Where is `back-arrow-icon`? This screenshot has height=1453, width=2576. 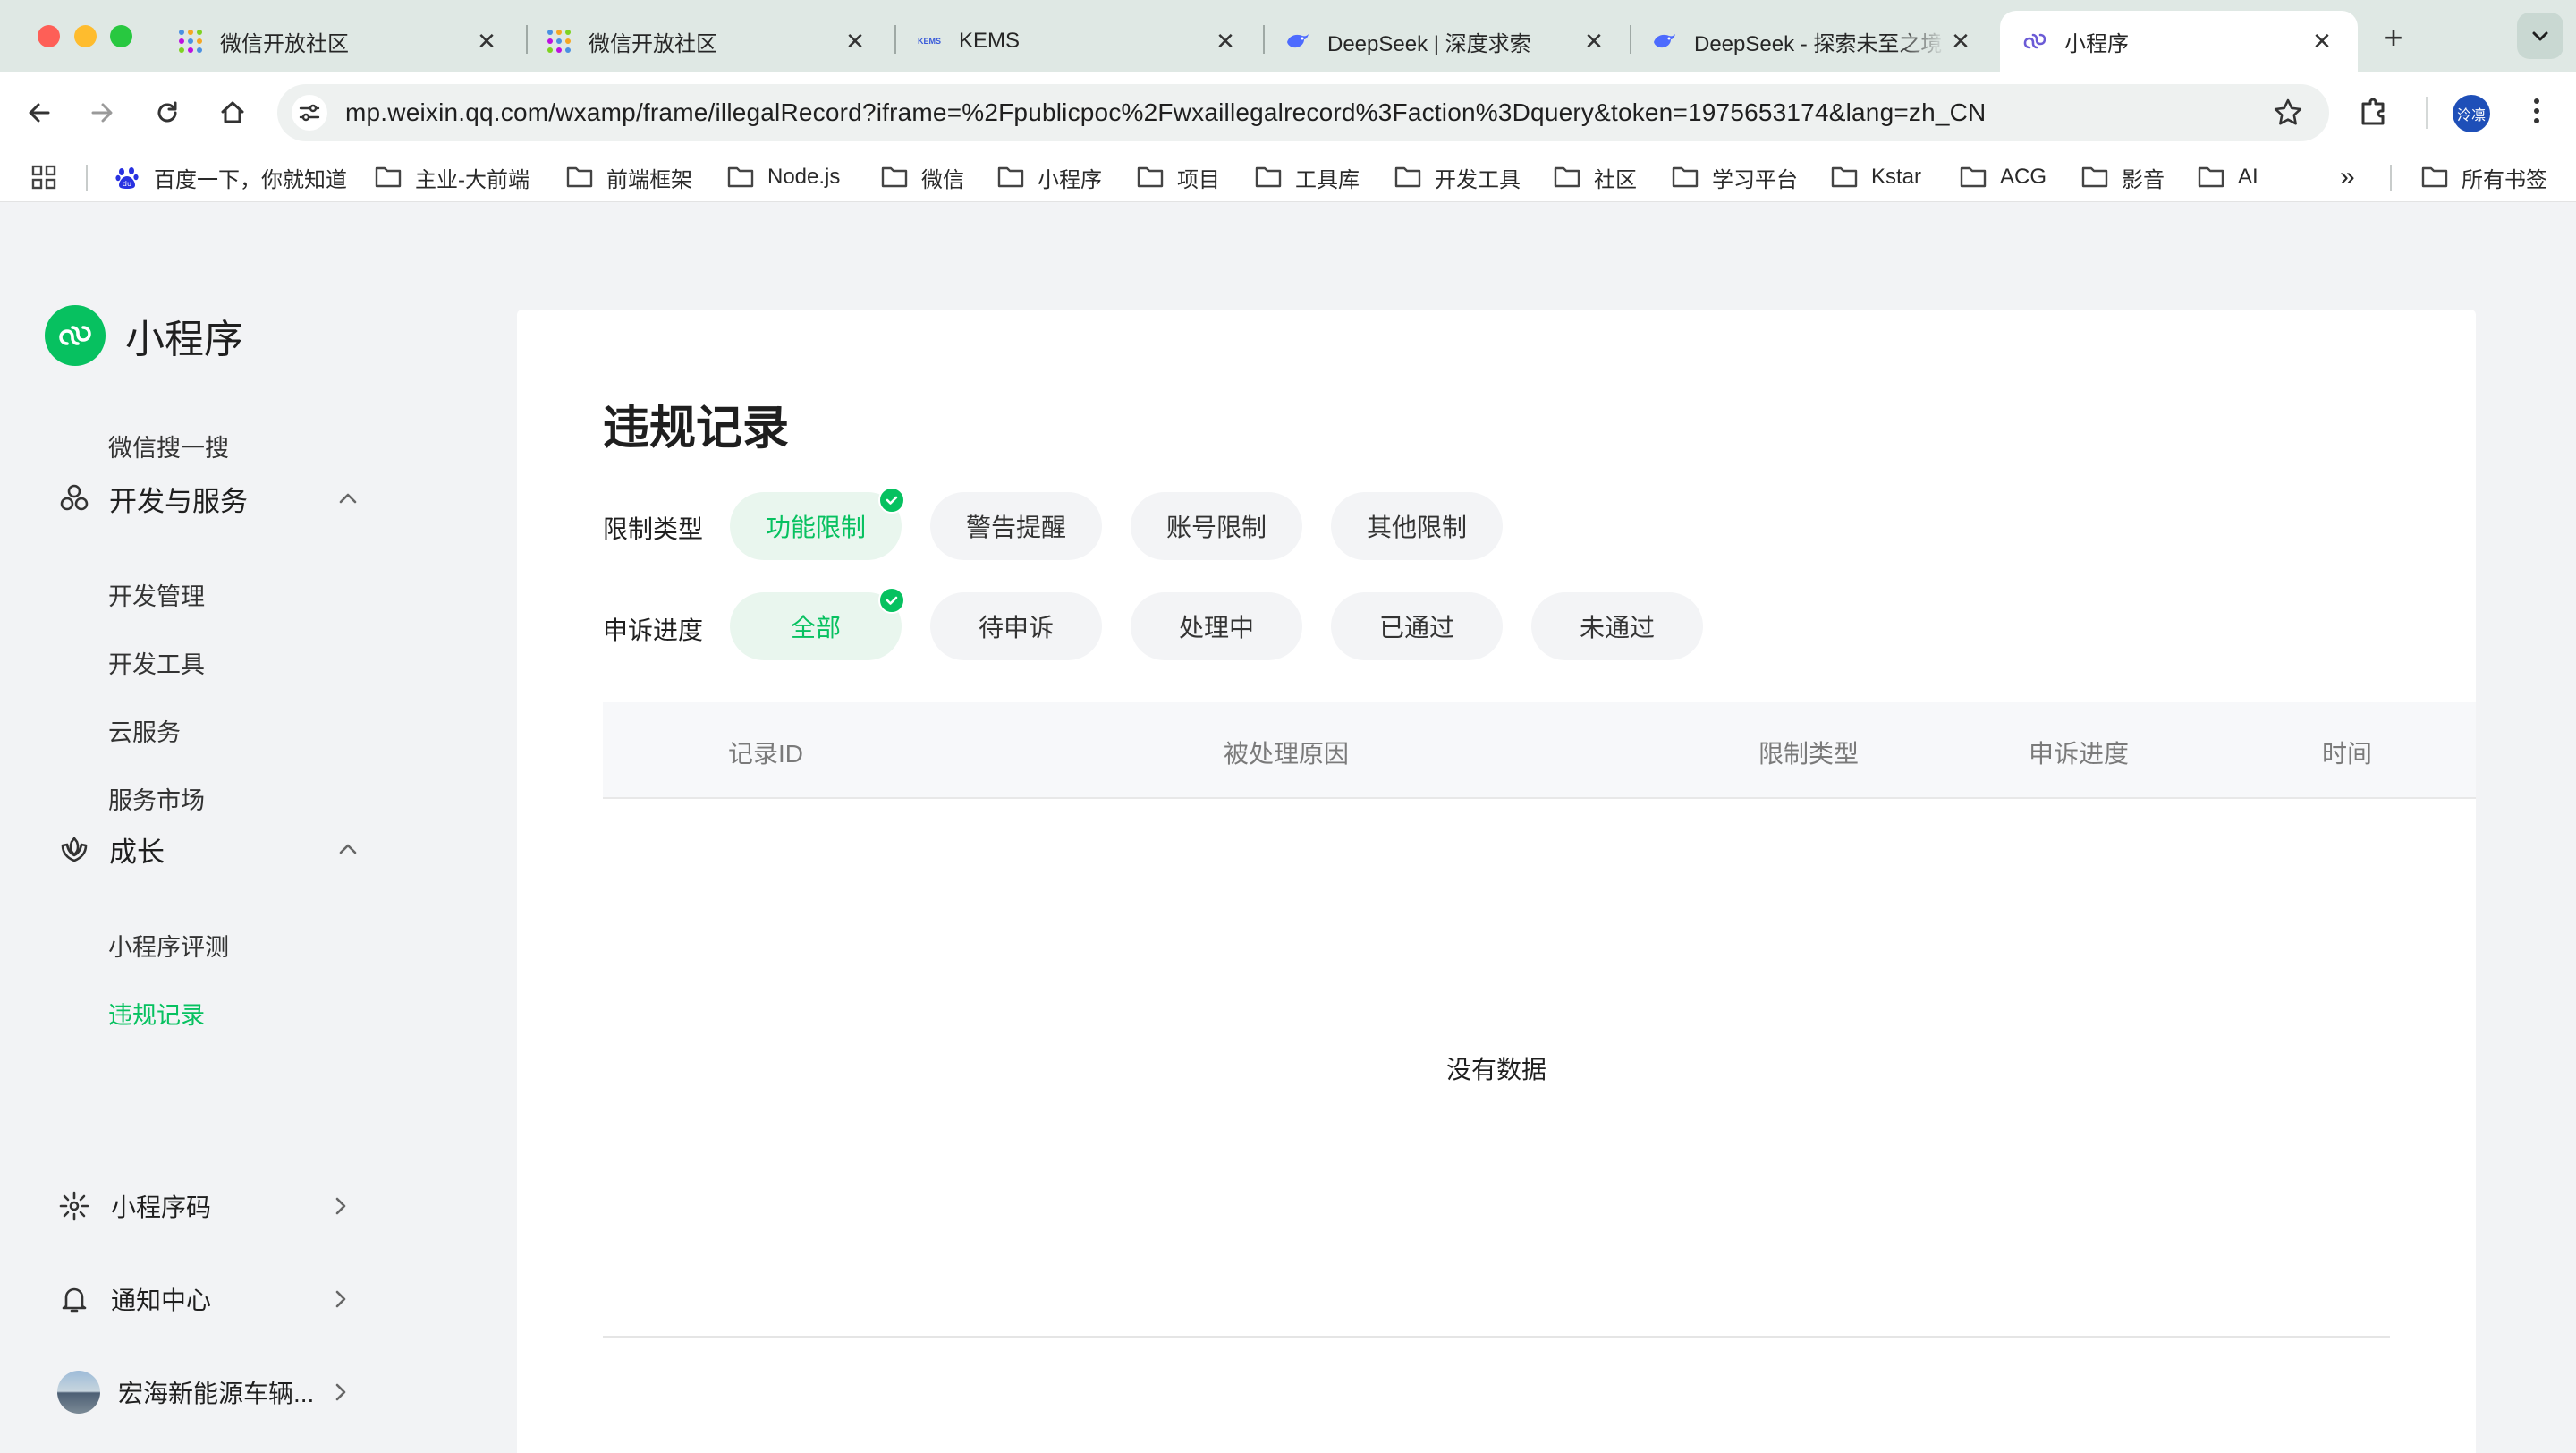
back-arrow-icon is located at coordinates (39, 112).